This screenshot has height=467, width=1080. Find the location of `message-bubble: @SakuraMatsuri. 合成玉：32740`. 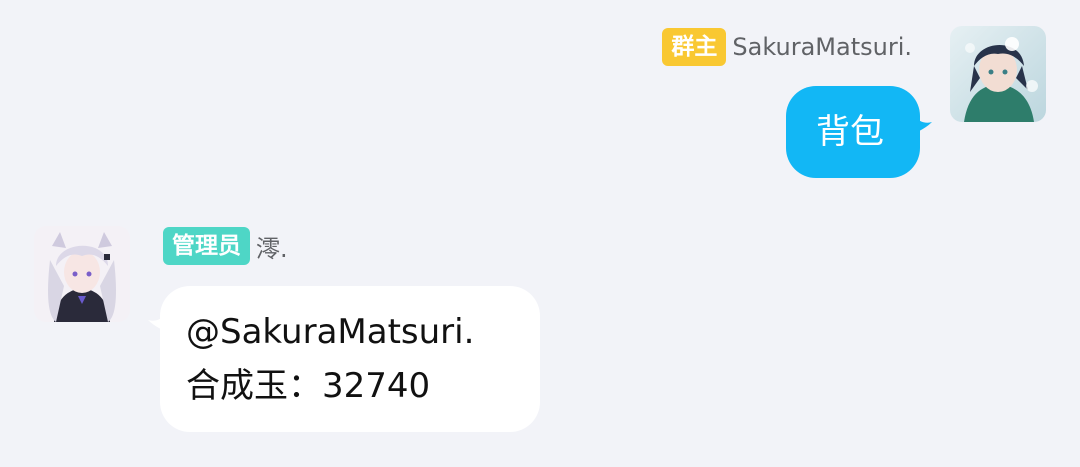

message-bubble: @SakuraMatsuri. 合成玉：32740 is located at coordinates (344, 359).